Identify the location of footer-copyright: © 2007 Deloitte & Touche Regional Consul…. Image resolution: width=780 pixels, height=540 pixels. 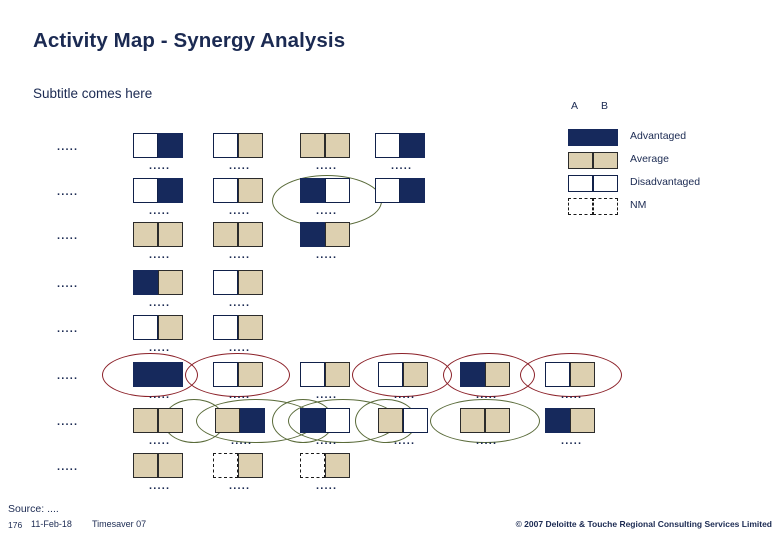
(643, 524).